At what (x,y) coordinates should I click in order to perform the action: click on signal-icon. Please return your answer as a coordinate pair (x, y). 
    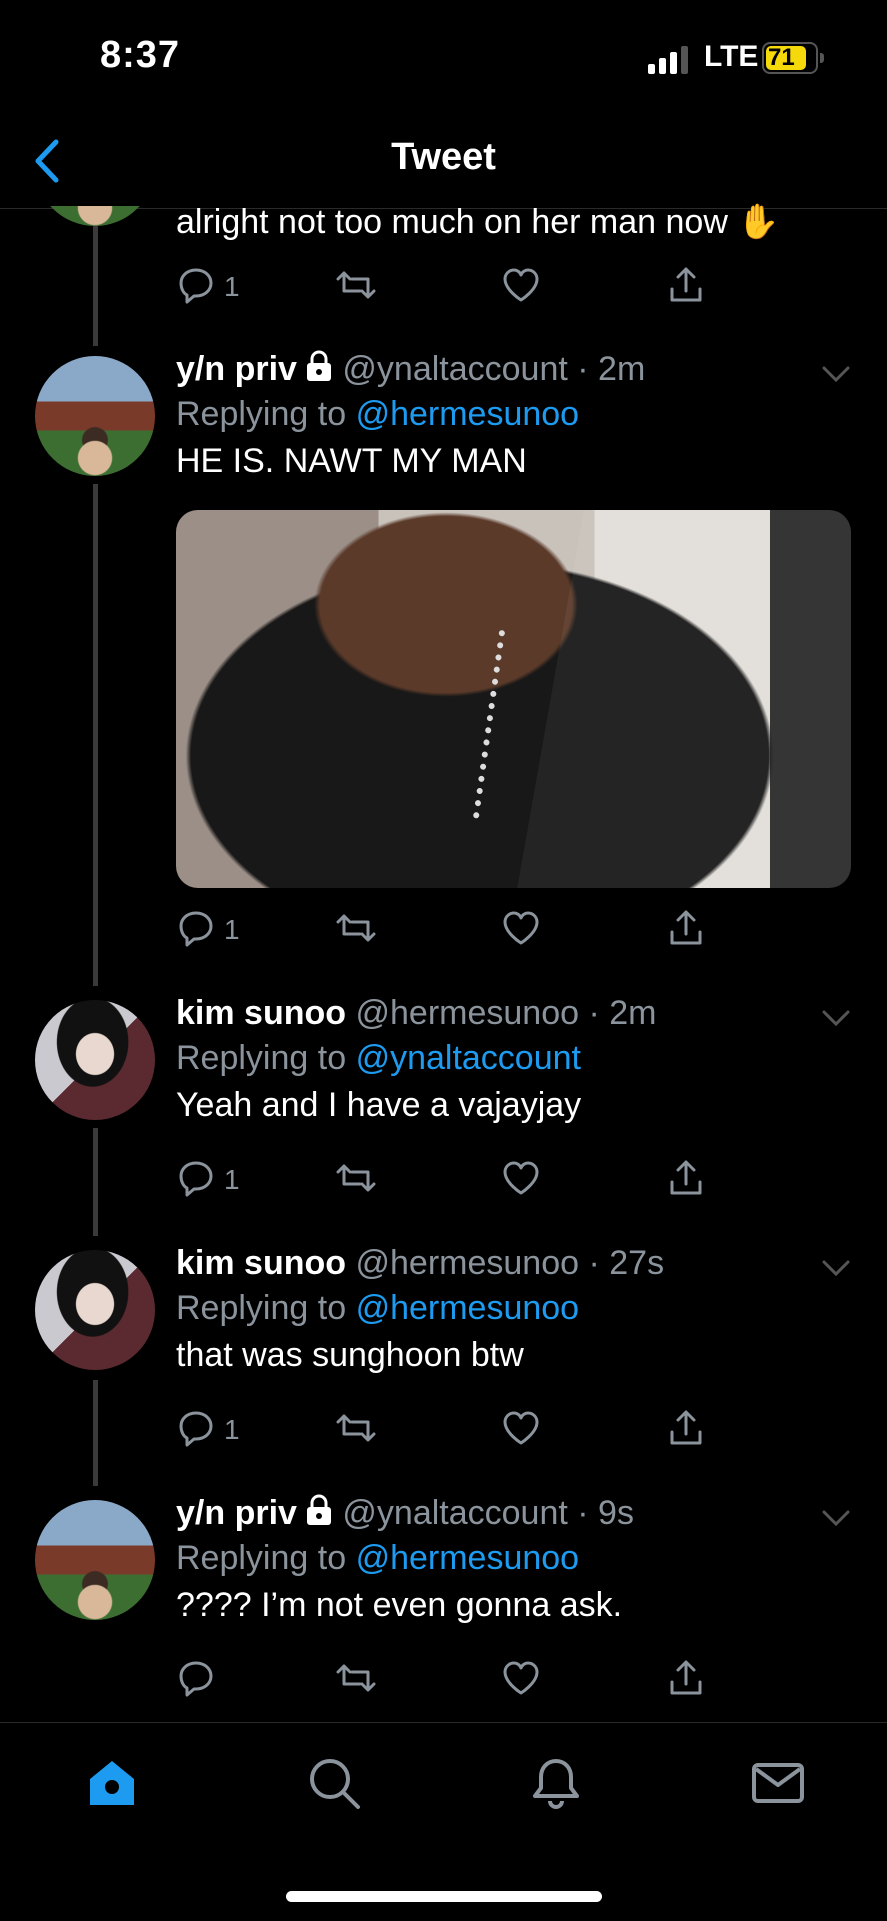
    Looking at the image, I should click on (668, 60).